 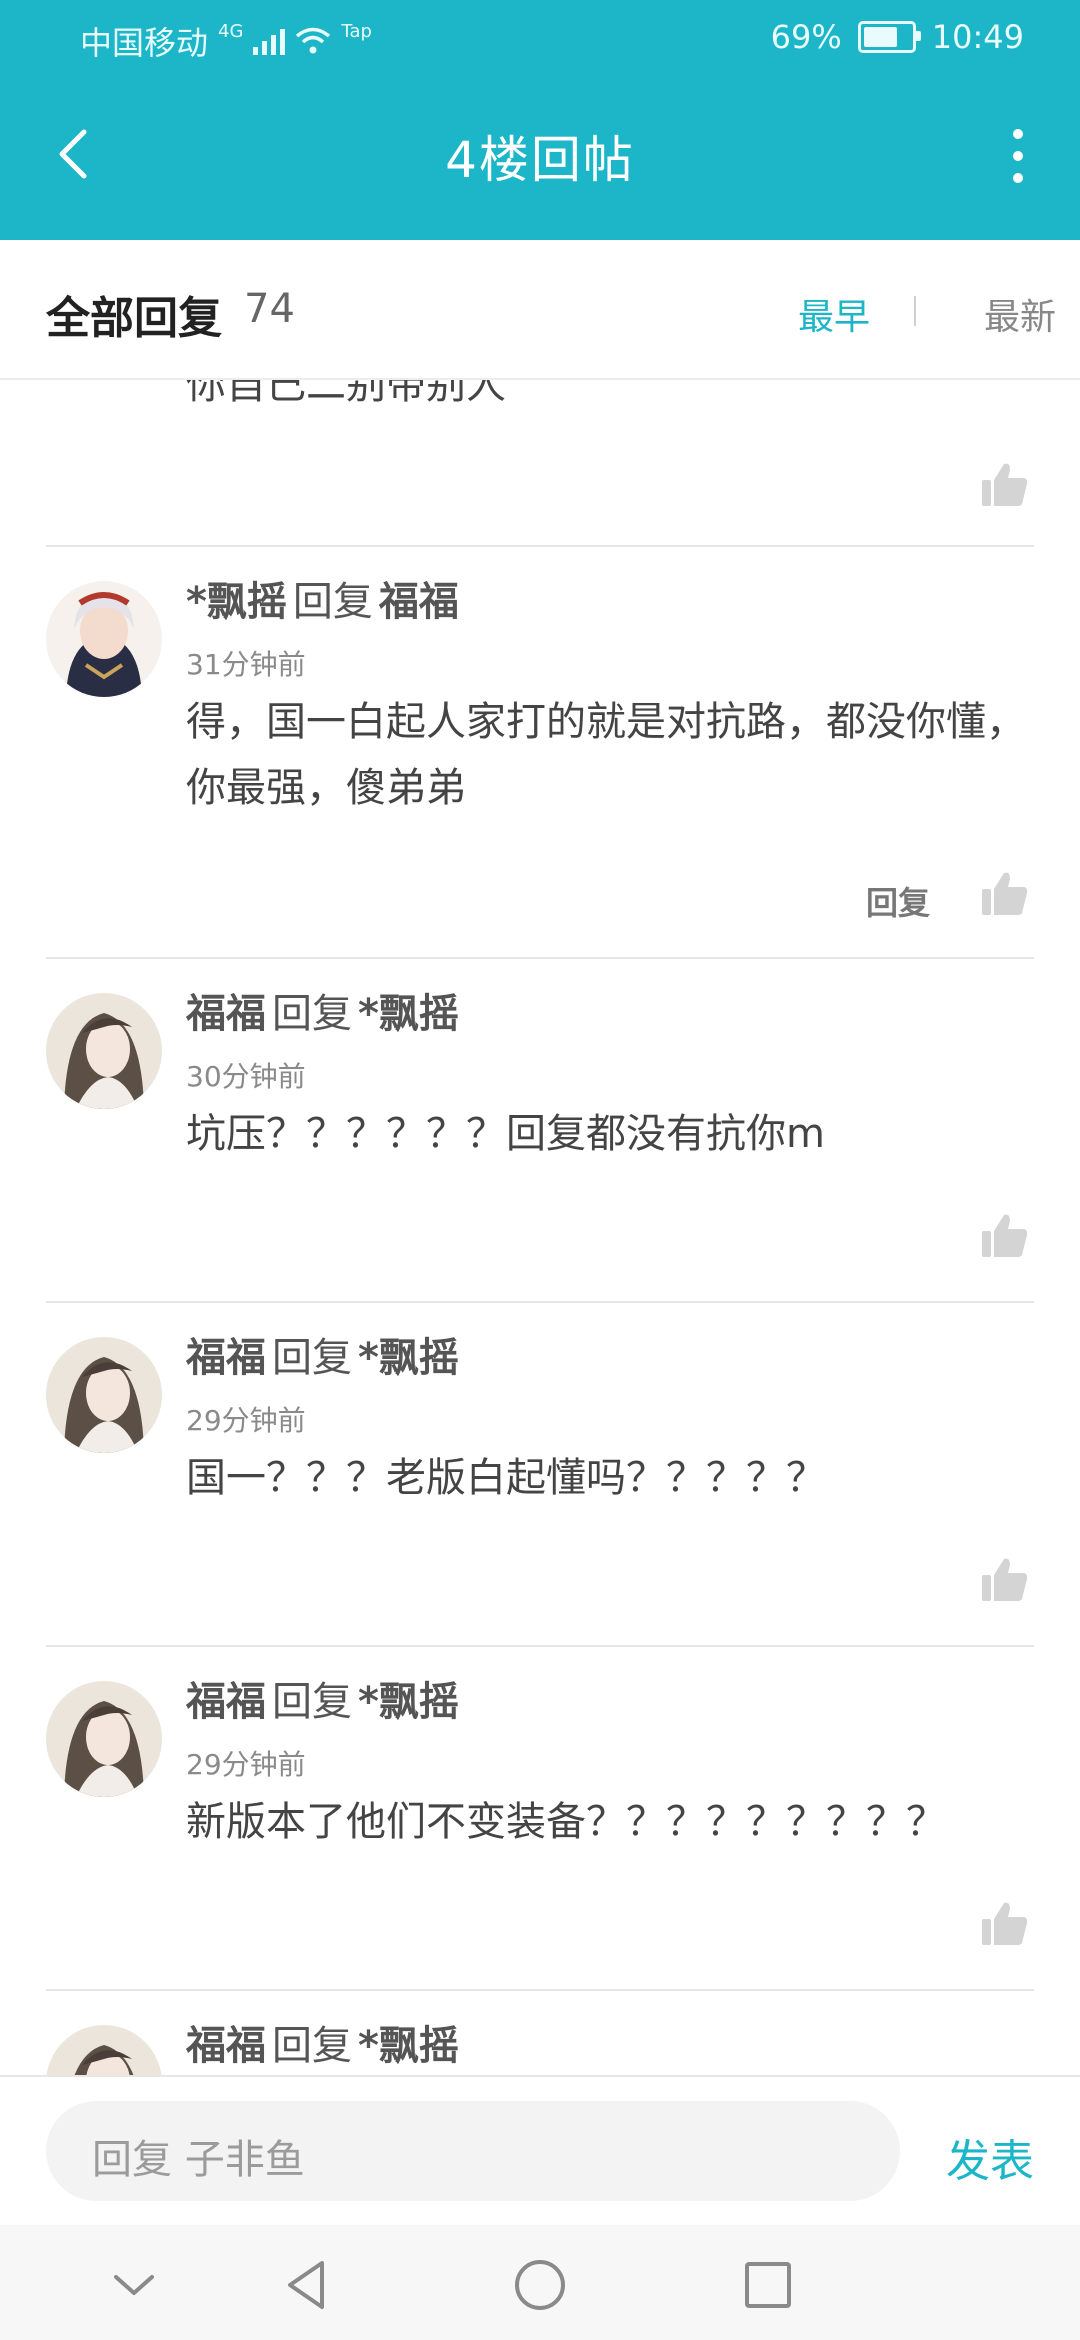 I want to click on reply-header: *飘摇 回复 福福, so click(x=322, y=598).